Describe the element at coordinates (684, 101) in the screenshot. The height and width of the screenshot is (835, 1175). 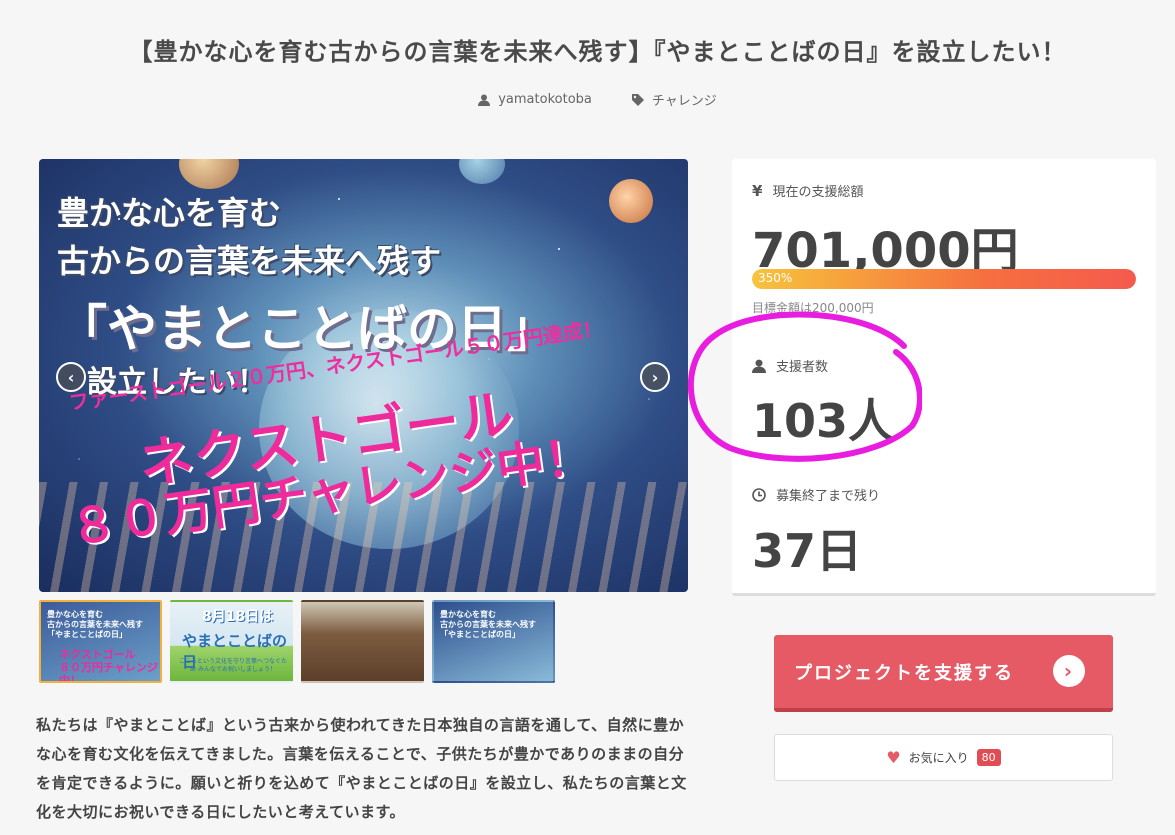
I see `category-name: チャレンジ` at that location.